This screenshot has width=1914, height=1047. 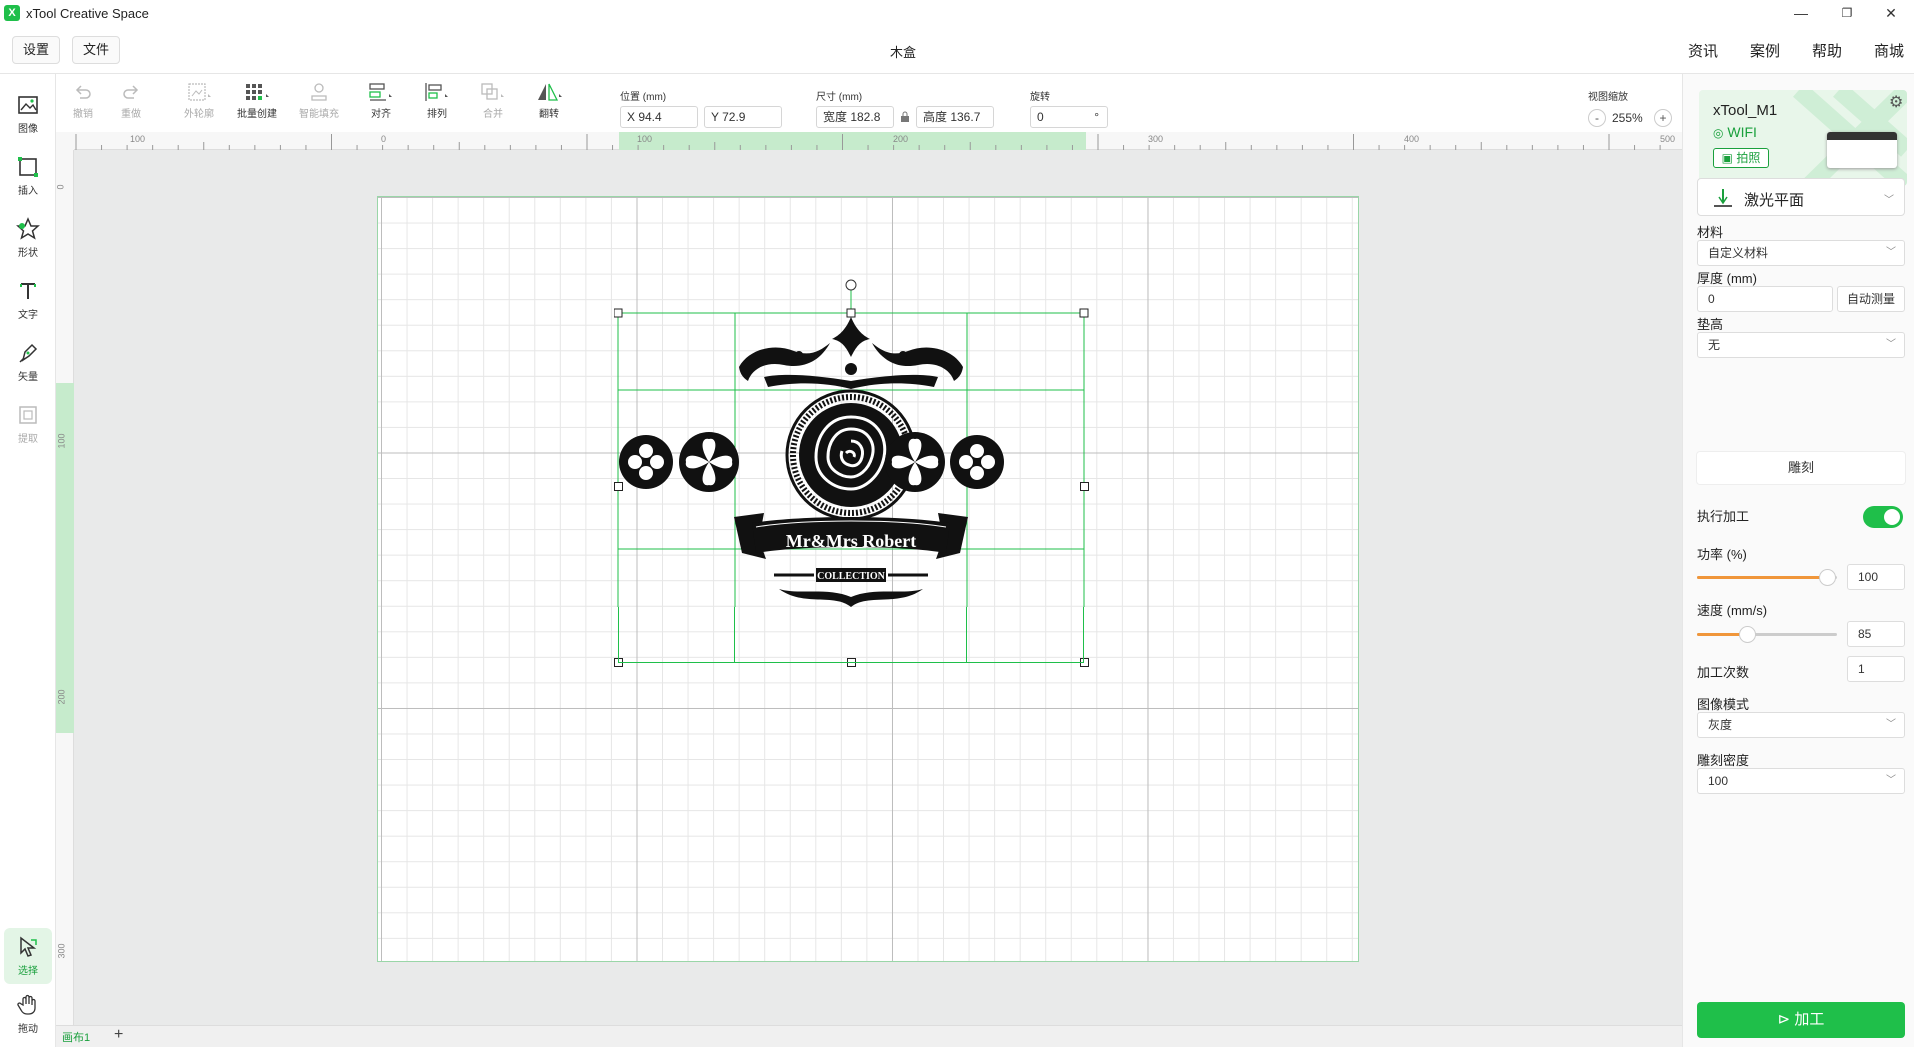 I want to click on undo-label: 撤销, so click(x=83, y=114).